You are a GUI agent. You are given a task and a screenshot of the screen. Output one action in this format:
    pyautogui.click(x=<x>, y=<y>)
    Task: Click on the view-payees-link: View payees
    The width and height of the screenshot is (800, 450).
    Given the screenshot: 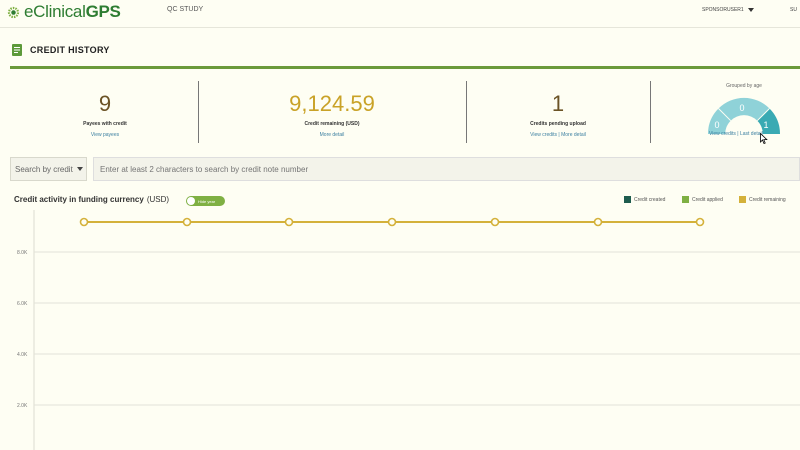 What is the action you would take?
    pyautogui.click(x=105, y=135)
    